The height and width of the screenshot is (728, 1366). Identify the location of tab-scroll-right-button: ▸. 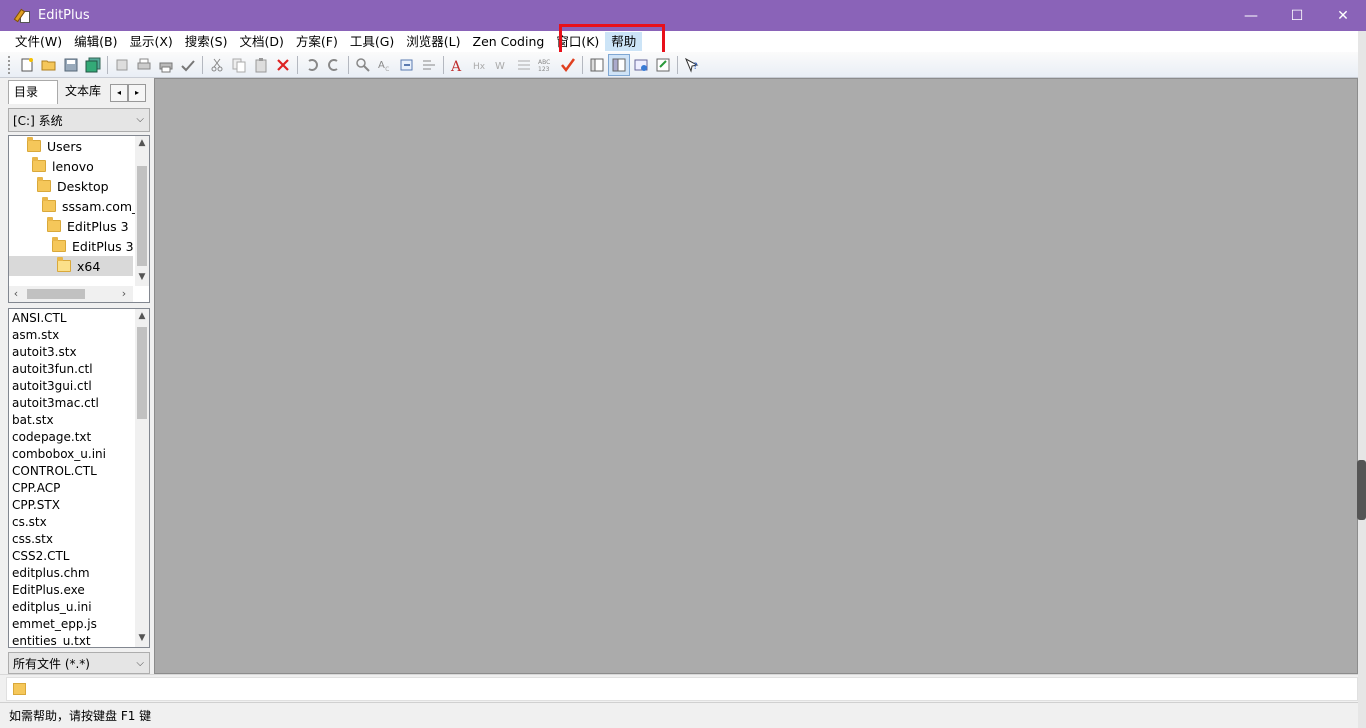
(137, 93).